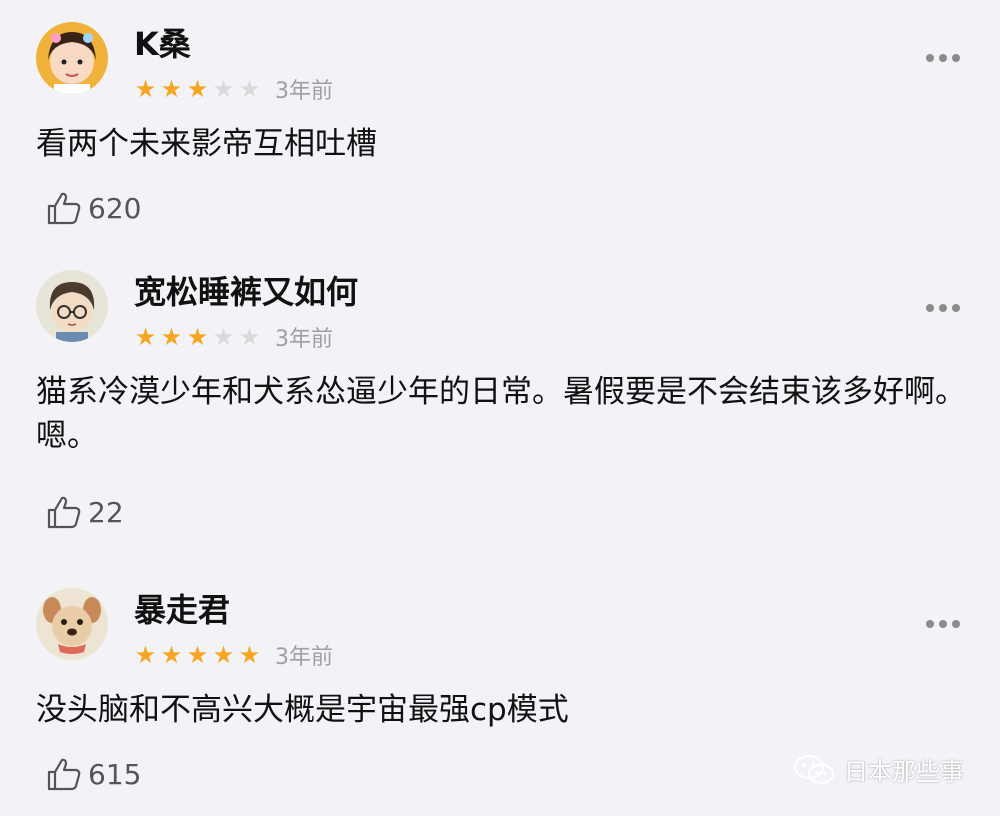 The height and width of the screenshot is (816, 1000). What do you see at coordinates (162, 44) in the screenshot?
I see `username: K桑` at bounding box center [162, 44].